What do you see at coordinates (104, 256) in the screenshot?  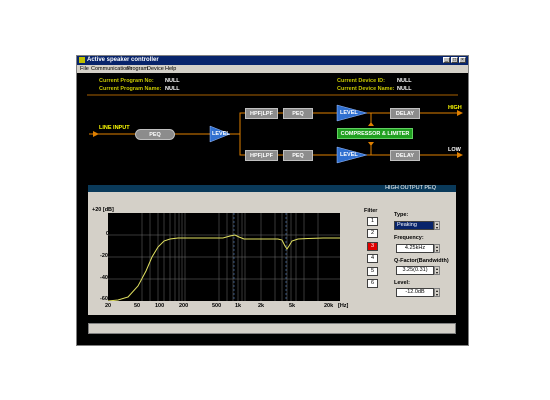 I see `y-tick-minus20: -20` at bounding box center [104, 256].